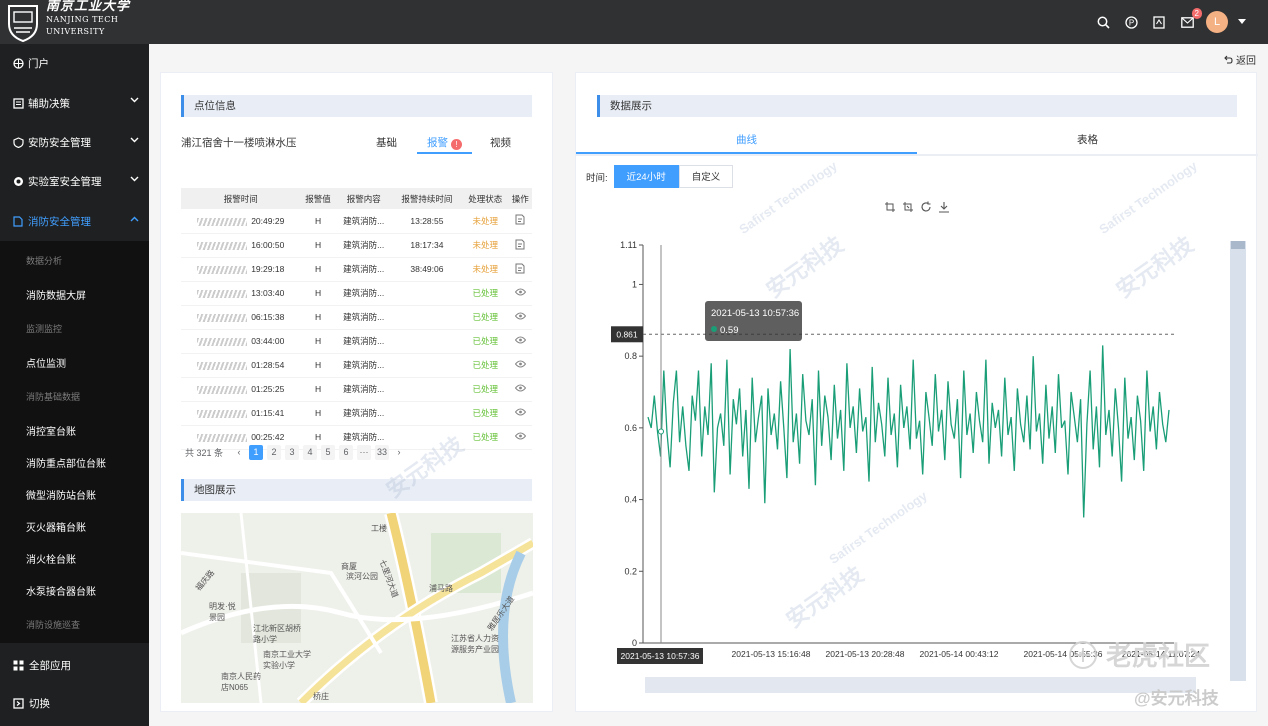  I want to click on sidebar-item-security: 安防安全管理, so click(74, 142).